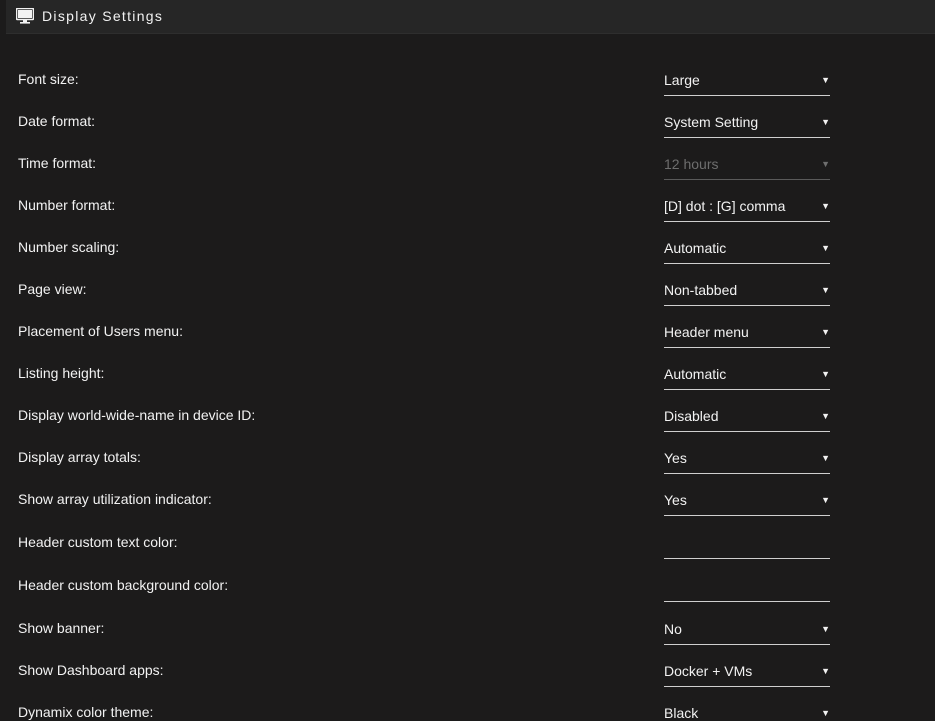 The width and height of the screenshot is (935, 721). I want to click on utilization-indicator-select: Yes ▼, so click(747, 504).